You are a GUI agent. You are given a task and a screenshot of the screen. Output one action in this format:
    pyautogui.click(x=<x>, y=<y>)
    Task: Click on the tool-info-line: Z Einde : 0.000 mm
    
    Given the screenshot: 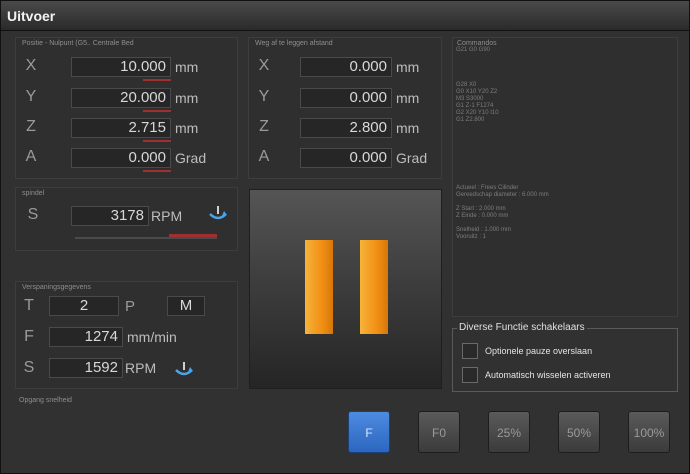 What is the action you would take?
    pyautogui.click(x=482, y=216)
    